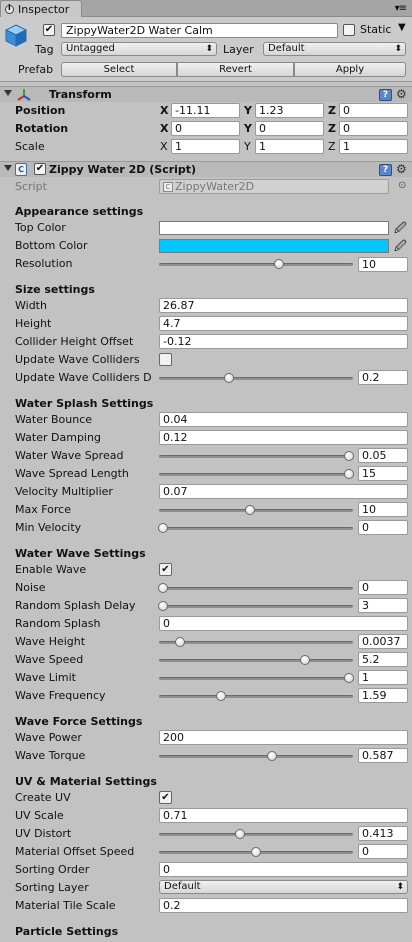  I want to click on active-checkbox: ✔, so click(49, 30).